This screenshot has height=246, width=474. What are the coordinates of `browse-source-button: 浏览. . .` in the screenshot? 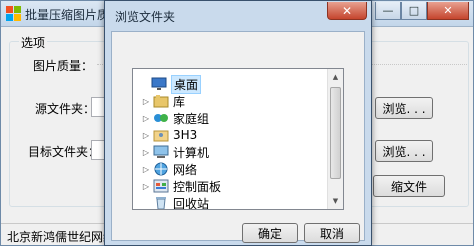 It's located at (404, 108).